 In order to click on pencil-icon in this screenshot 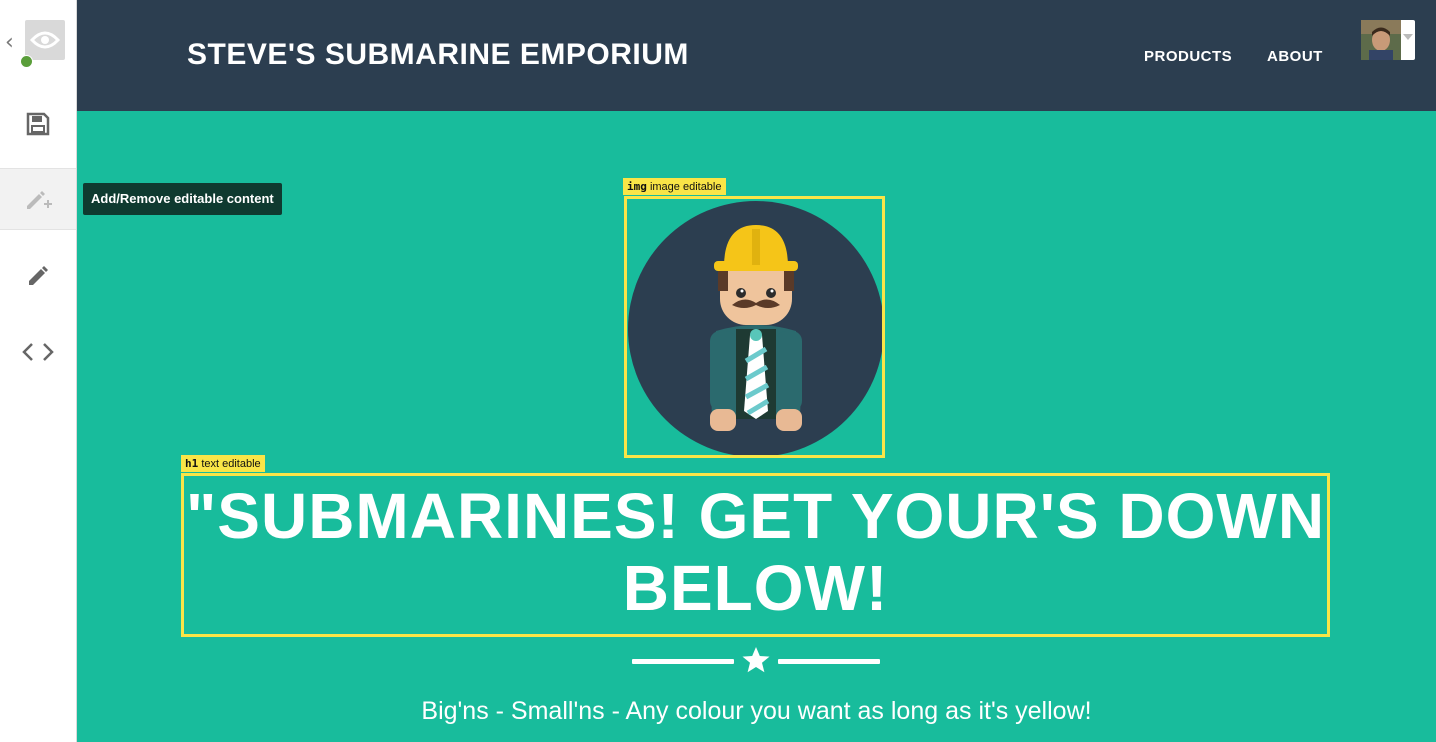, I will do `click(38, 275)`.